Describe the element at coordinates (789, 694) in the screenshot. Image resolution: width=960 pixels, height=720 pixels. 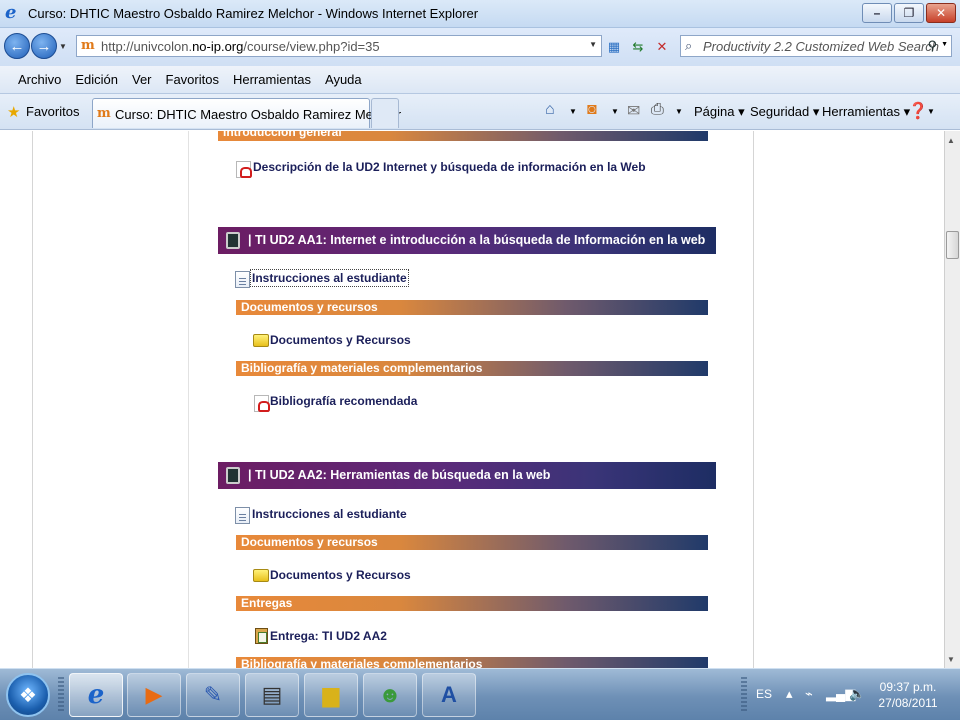
I see `show-hidden-icons-icon: ▴` at that location.